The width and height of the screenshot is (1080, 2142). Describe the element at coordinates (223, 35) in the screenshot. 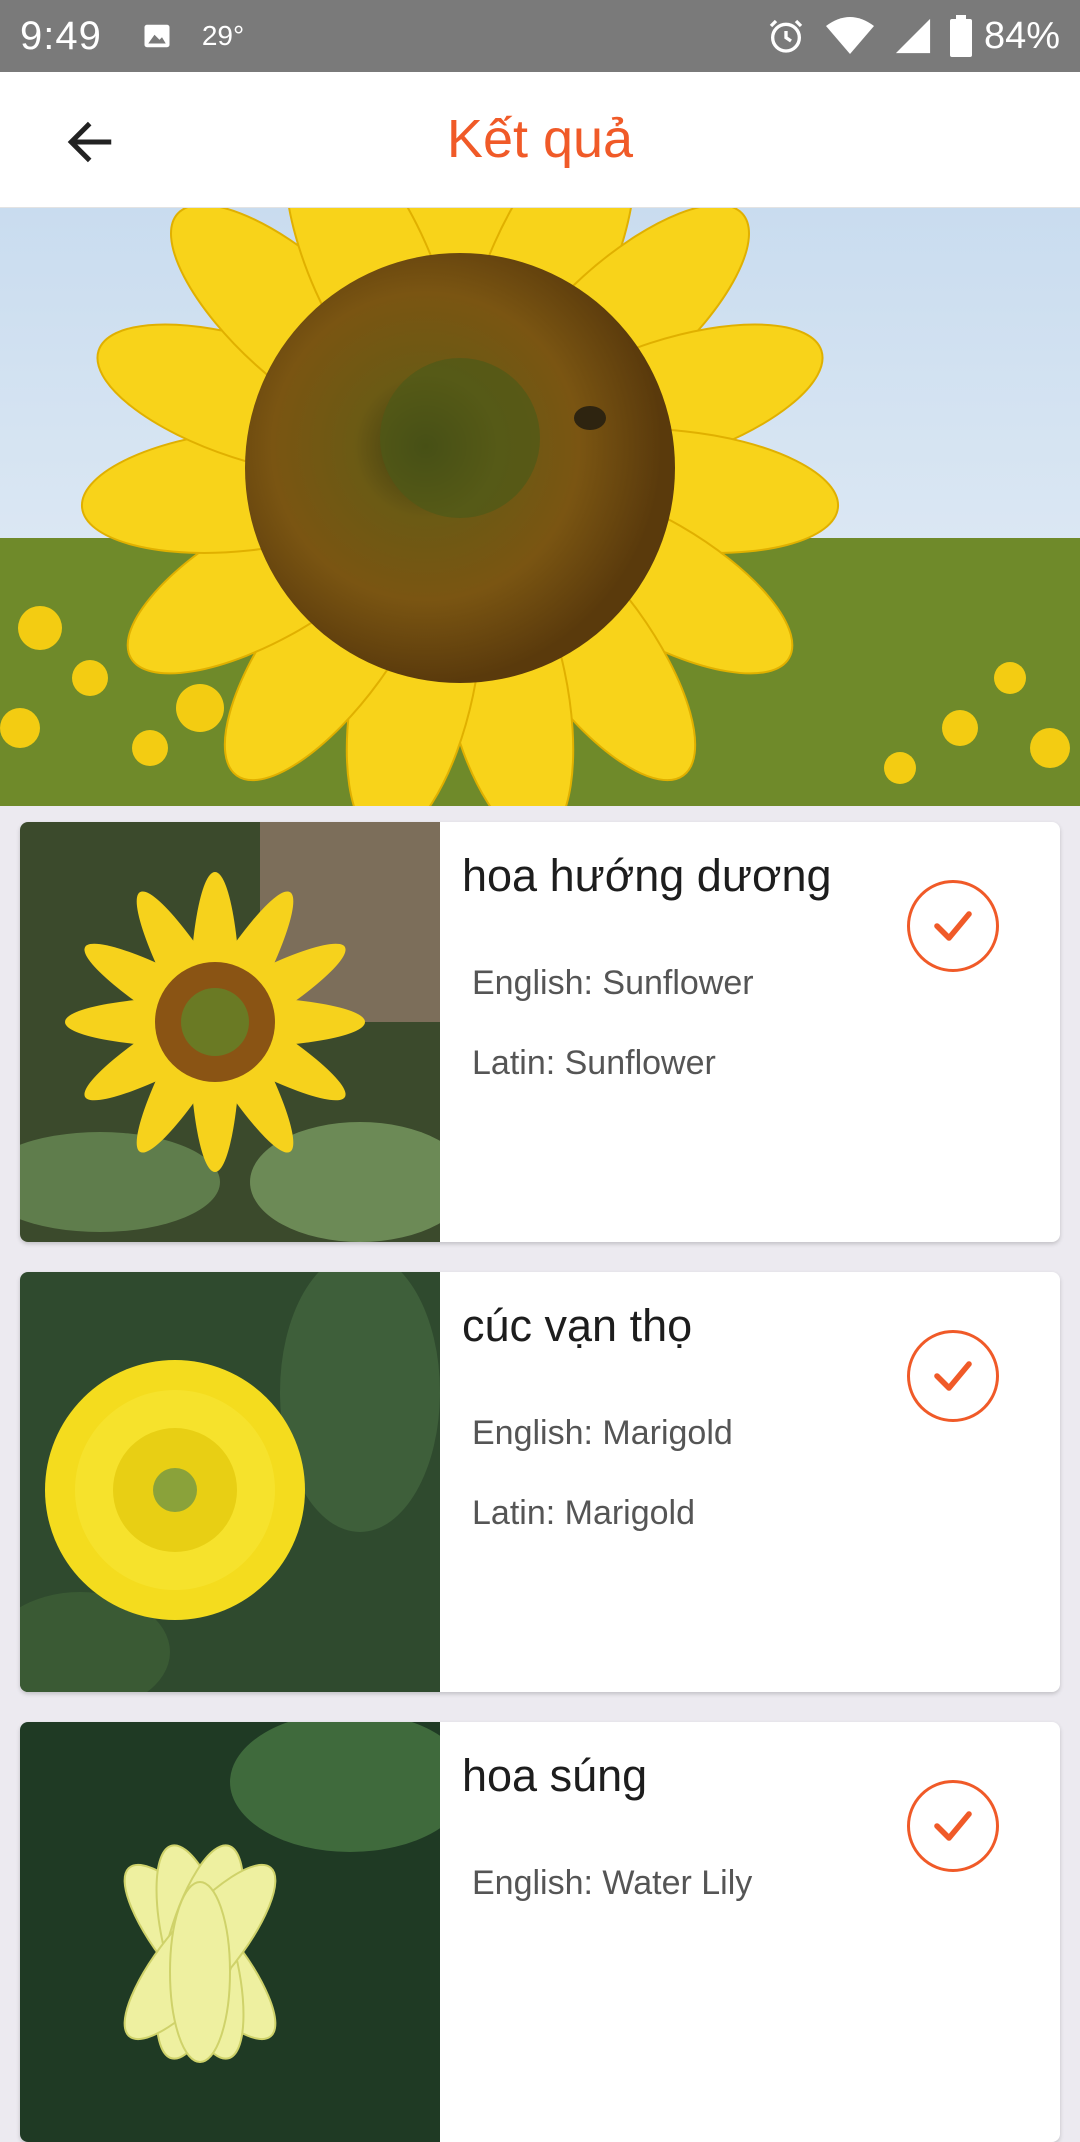

I see `status-temperature: 29°` at that location.